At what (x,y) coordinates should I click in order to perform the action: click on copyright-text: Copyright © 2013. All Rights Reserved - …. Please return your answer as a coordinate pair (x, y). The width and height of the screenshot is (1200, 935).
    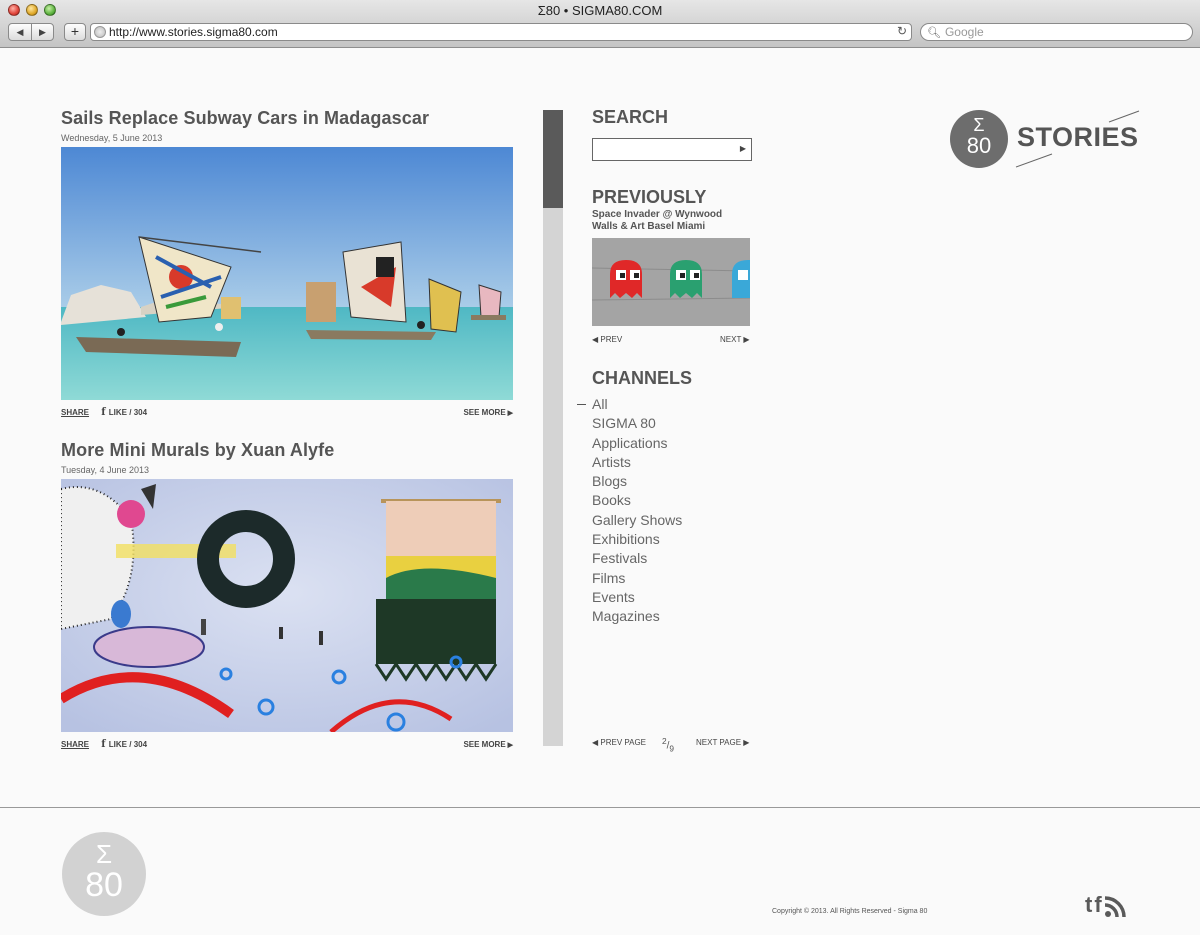
    Looking at the image, I should click on (850, 911).